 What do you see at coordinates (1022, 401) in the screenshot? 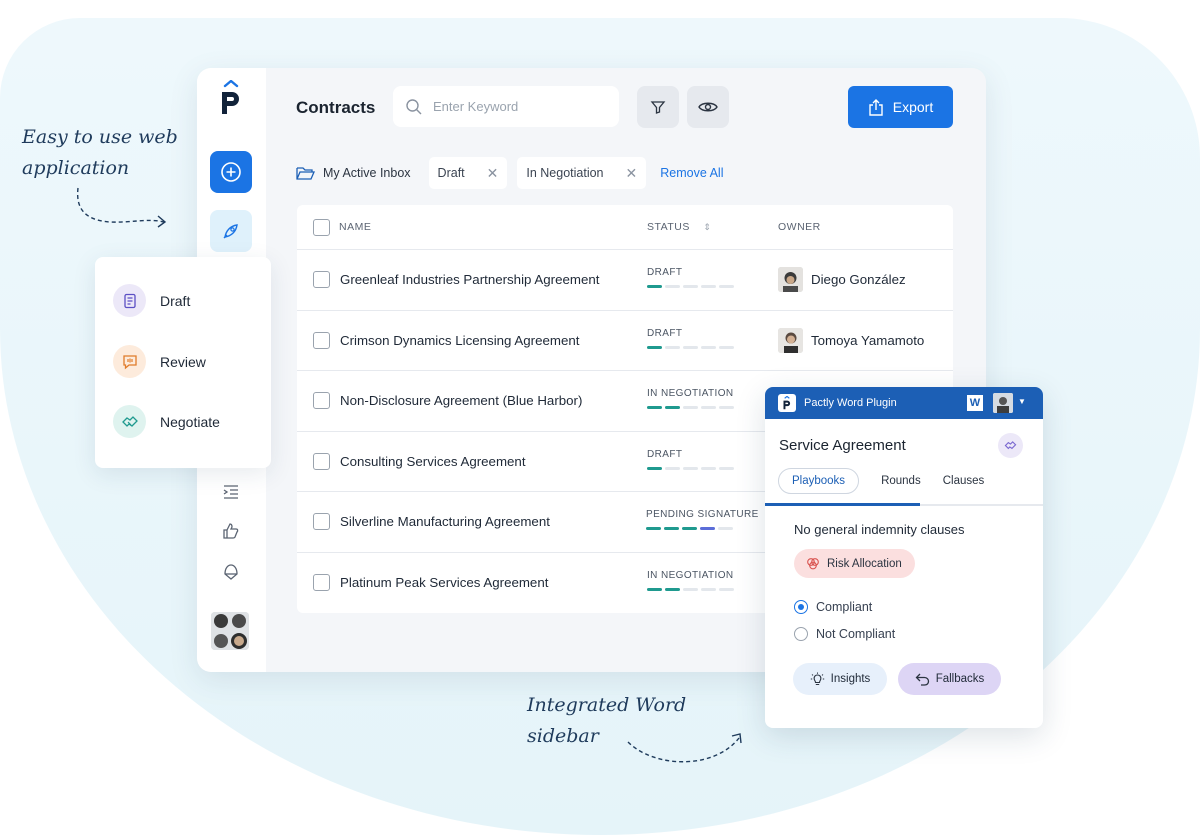
I see `chevron-down-icon: ▼` at bounding box center [1022, 401].